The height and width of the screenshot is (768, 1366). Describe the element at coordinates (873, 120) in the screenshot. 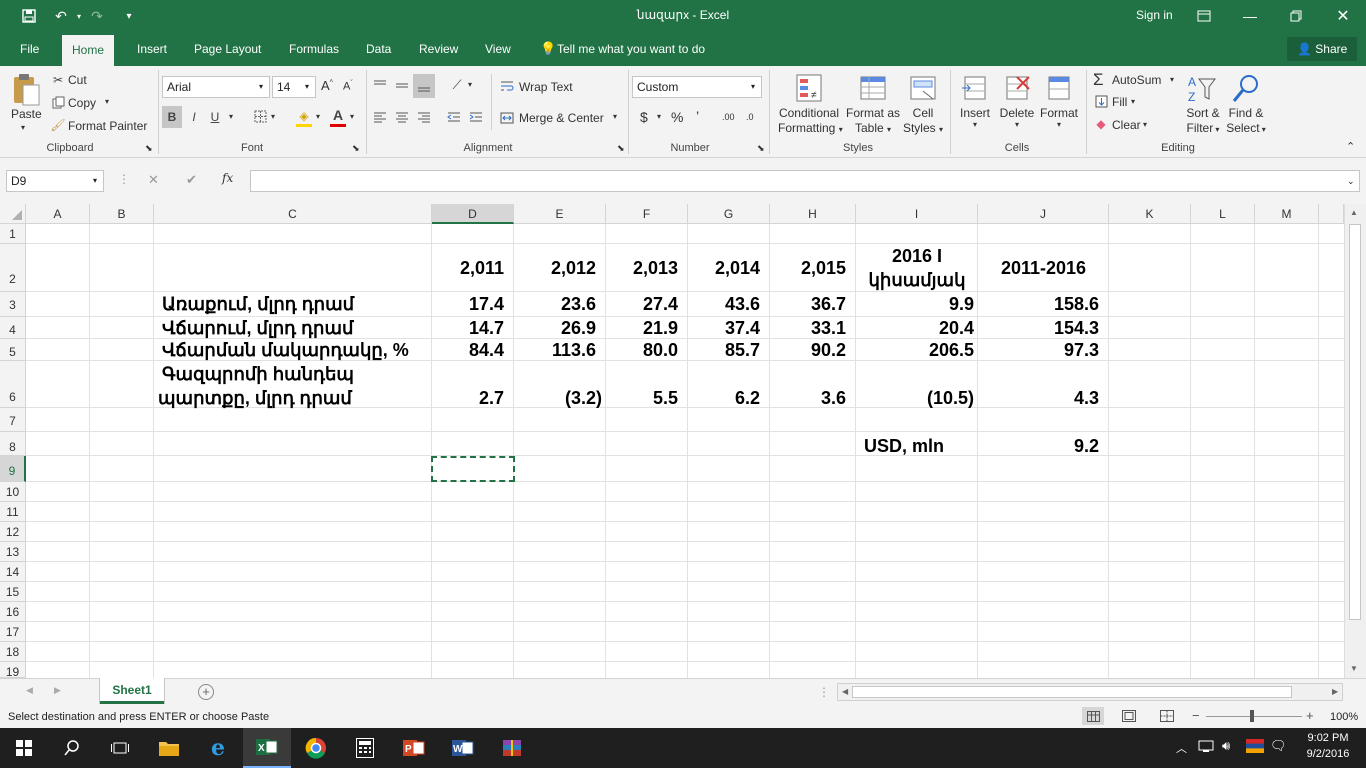

I see `format-as-table-button: Format as Table ▾` at that location.